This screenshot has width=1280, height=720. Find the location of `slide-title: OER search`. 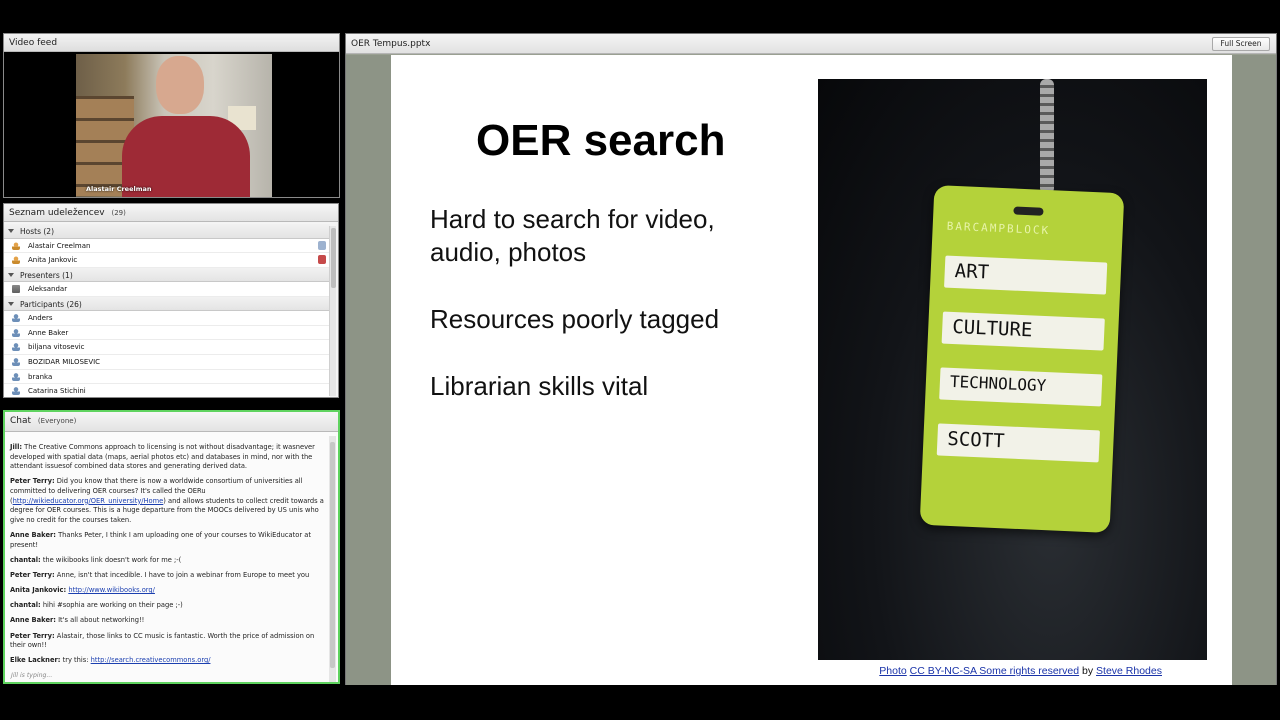

slide-title: OER search is located at coordinates (601, 140).